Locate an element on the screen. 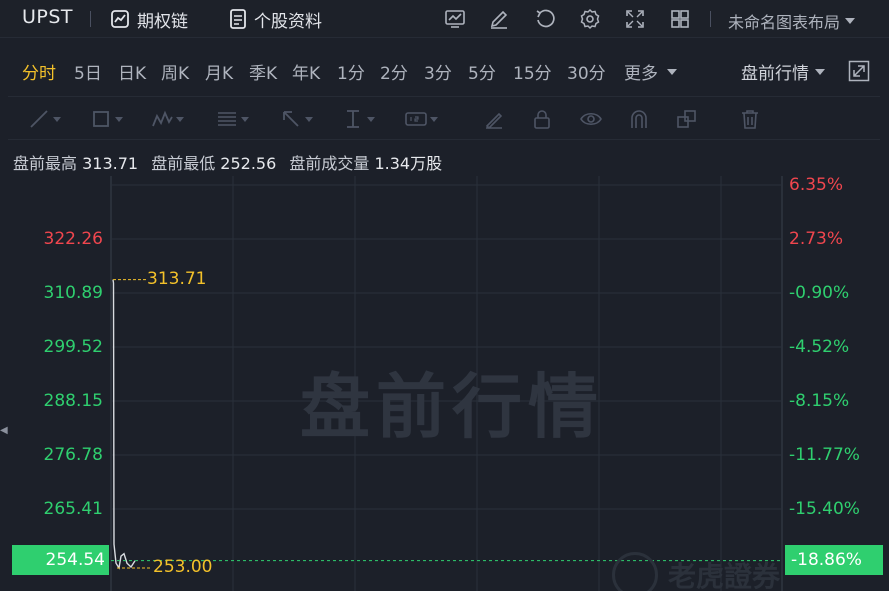  low-value: 252.56 is located at coordinates (248, 163).